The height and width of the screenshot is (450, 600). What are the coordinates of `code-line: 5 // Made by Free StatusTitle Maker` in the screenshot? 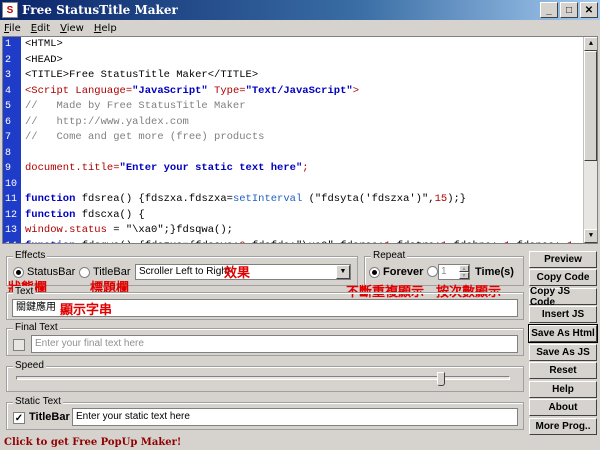 It's located at (293, 107).